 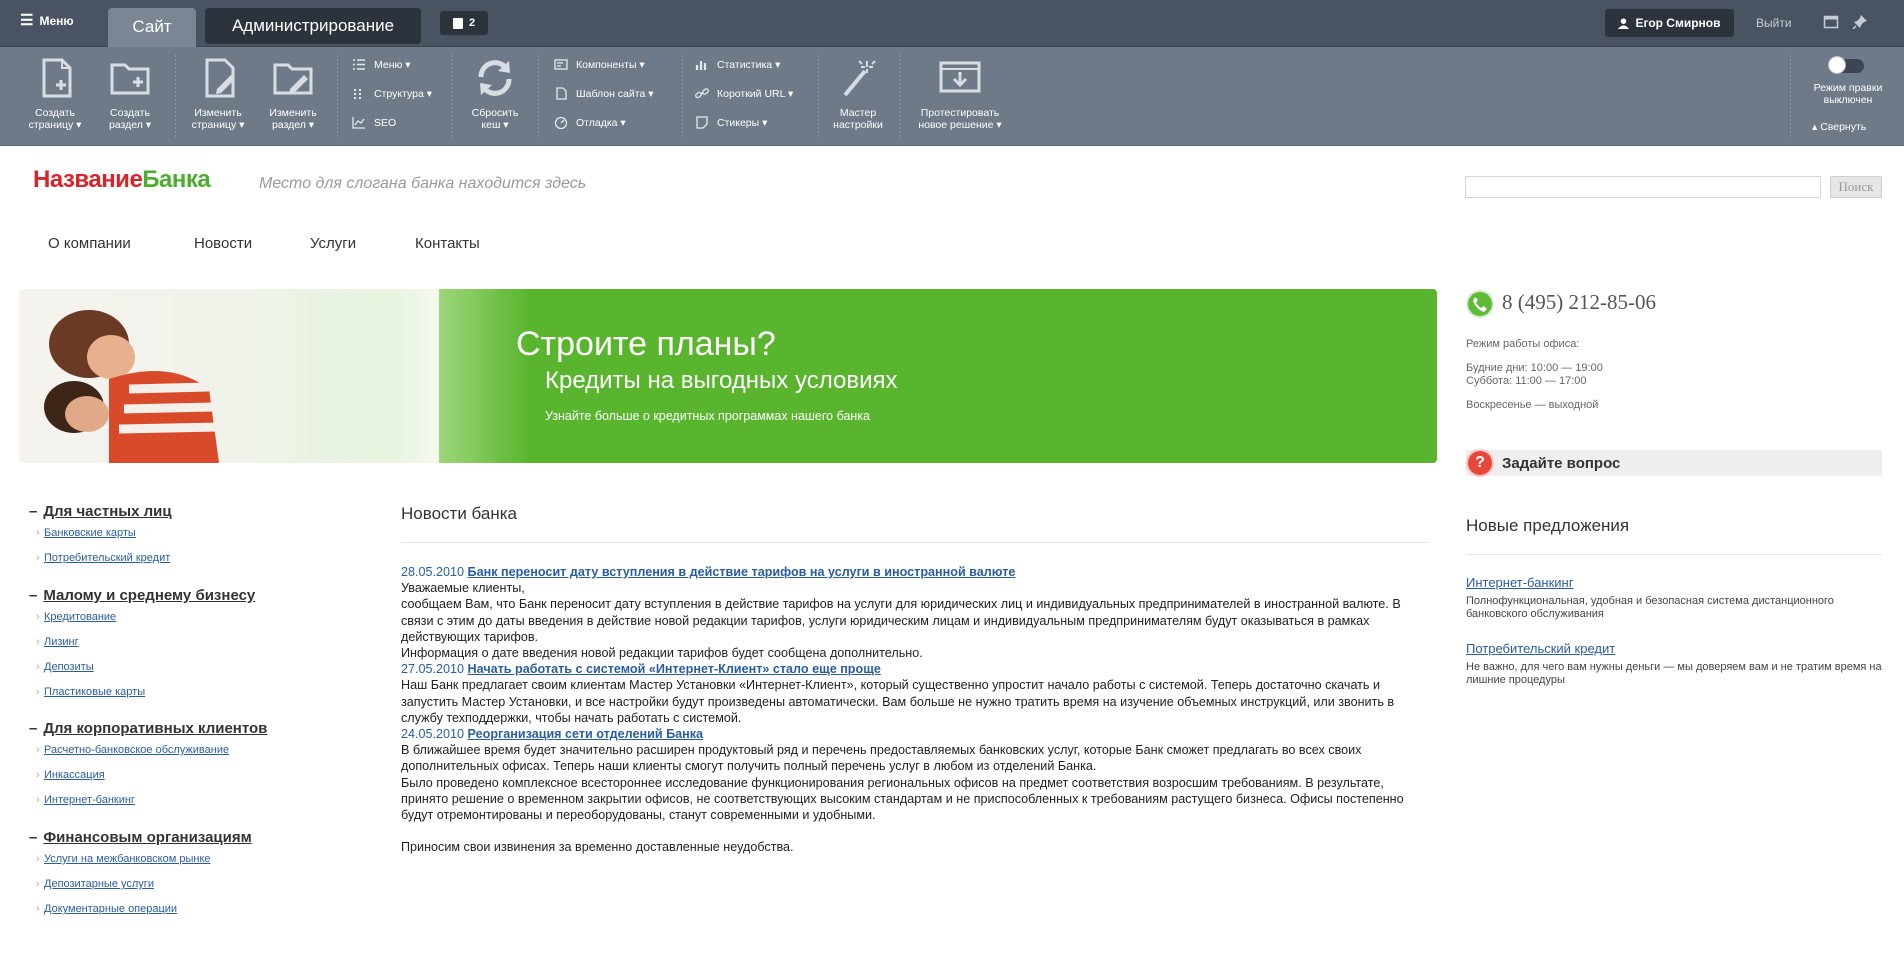 I want to click on seo-button: SEO, so click(x=392, y=119).